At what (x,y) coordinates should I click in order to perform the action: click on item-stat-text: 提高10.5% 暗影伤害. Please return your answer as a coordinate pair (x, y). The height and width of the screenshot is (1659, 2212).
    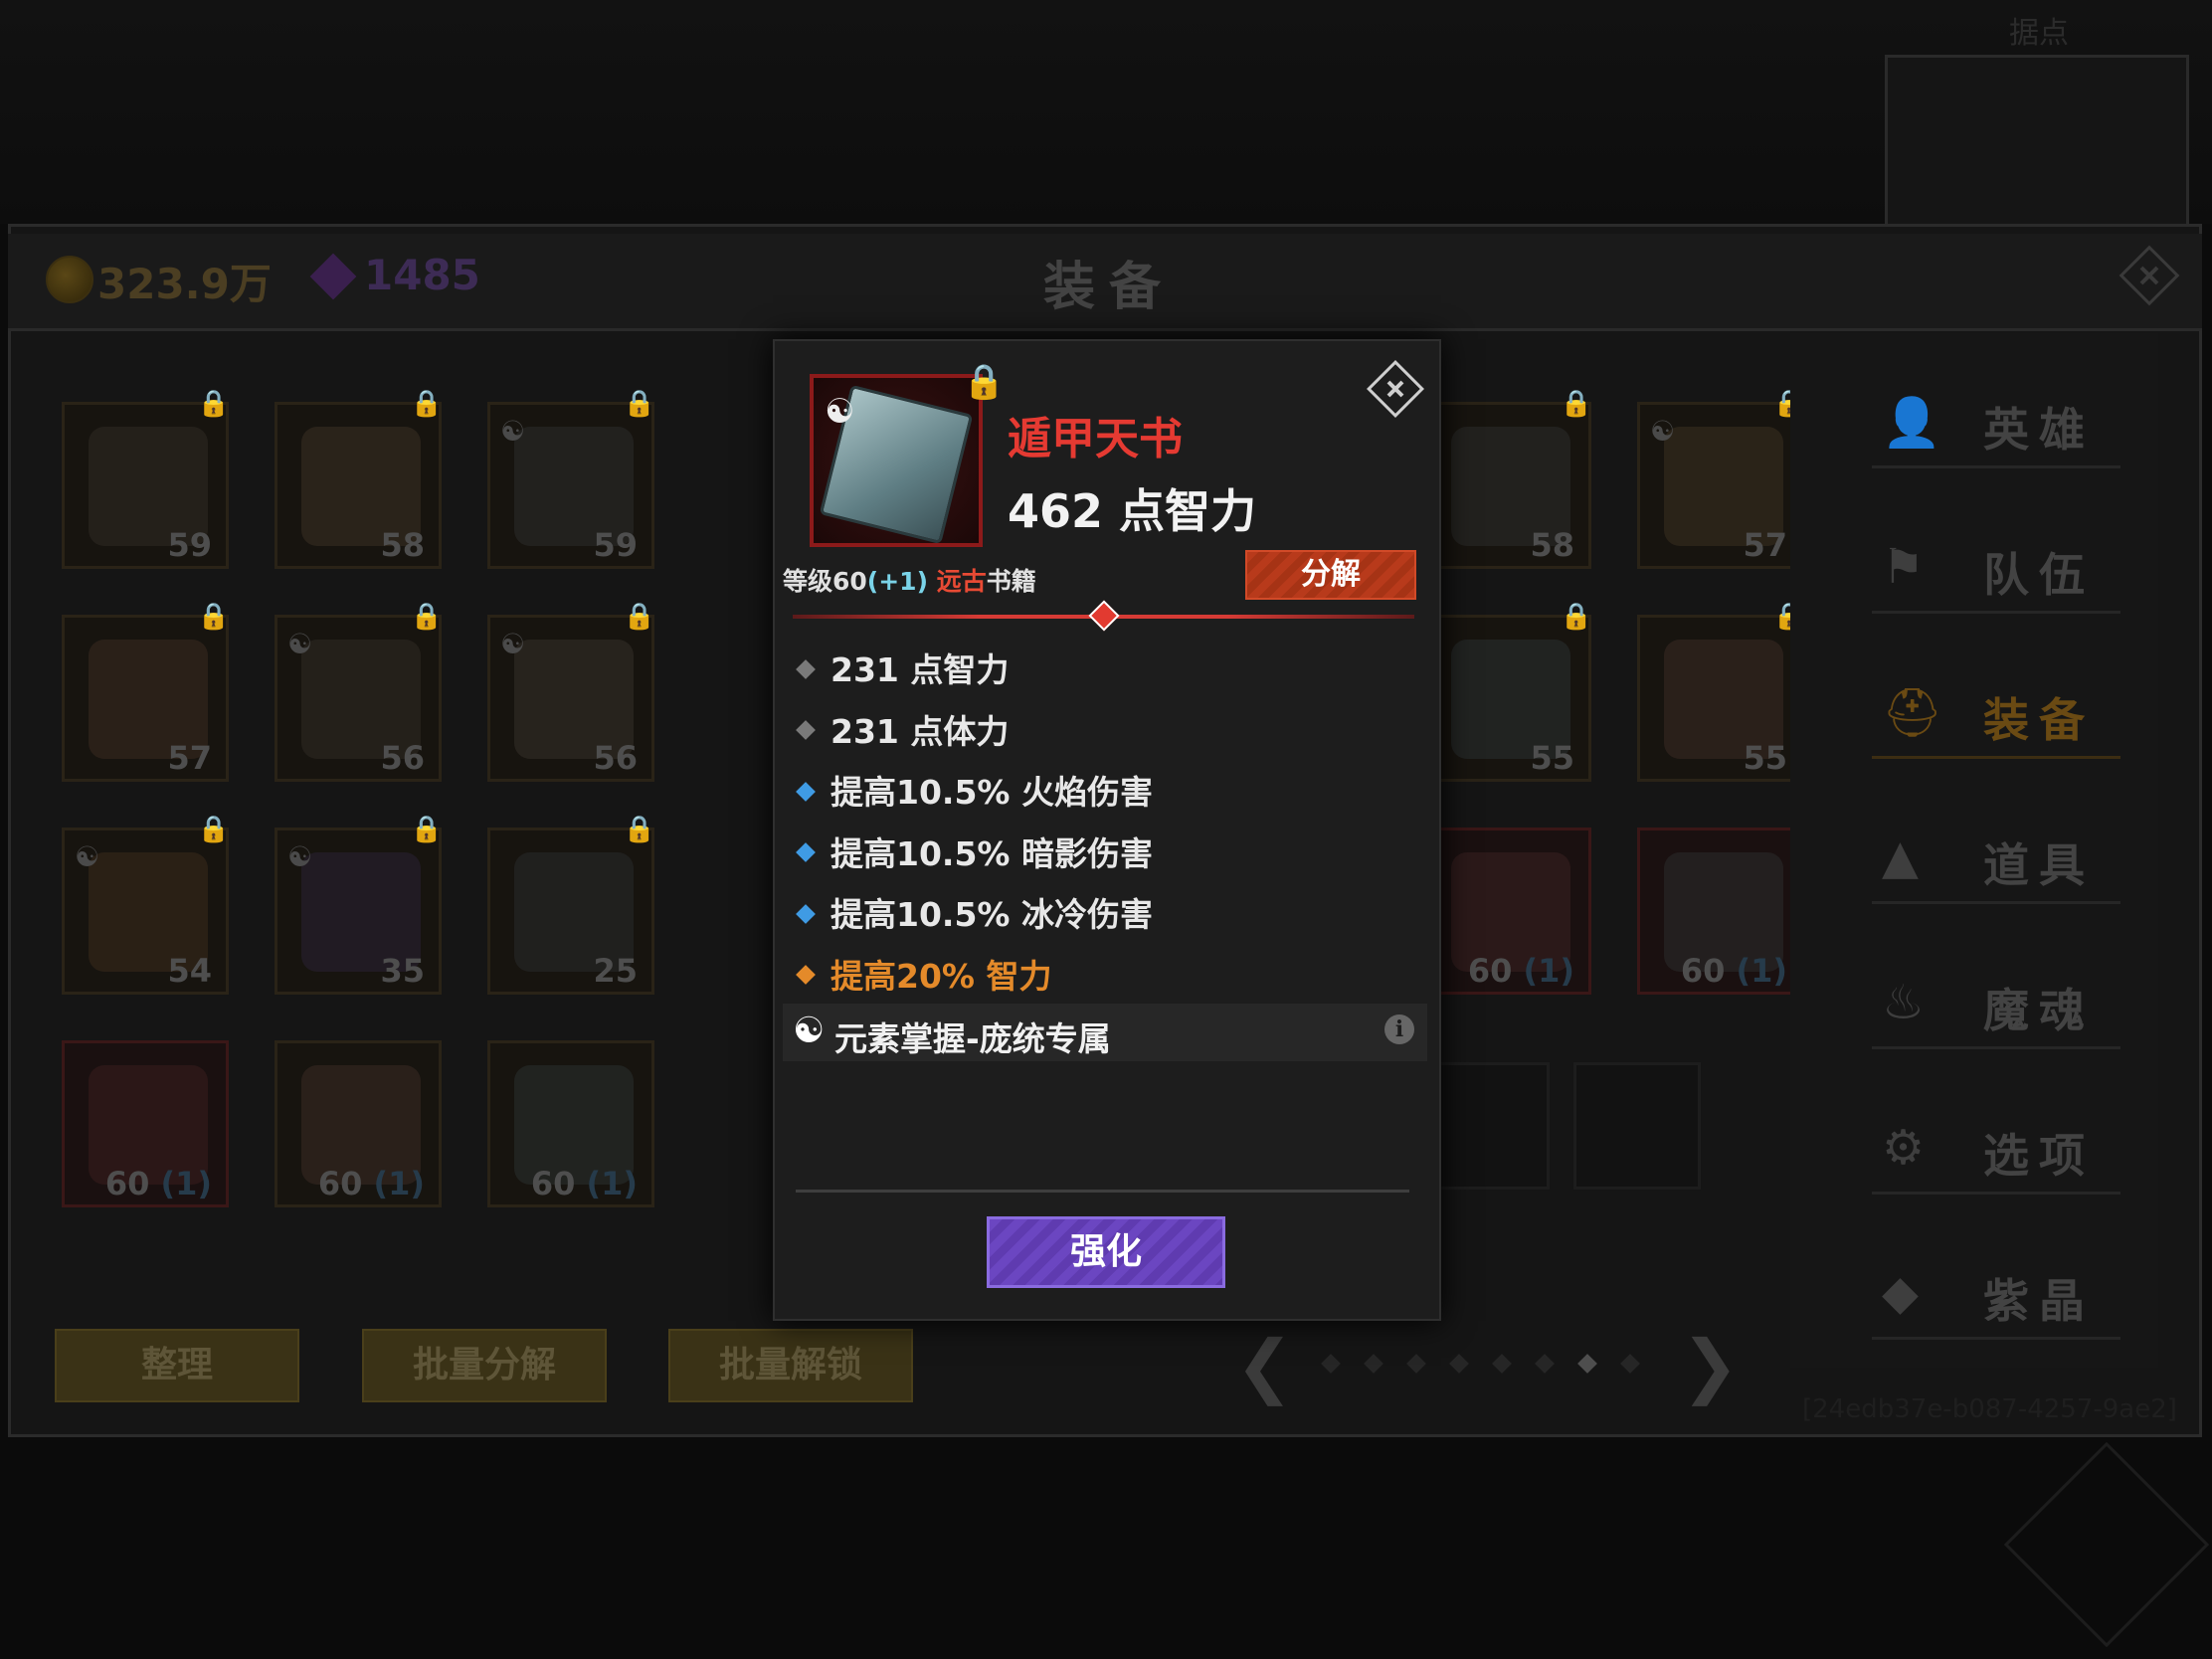
    Looking at the image, I should click on (991, 853).